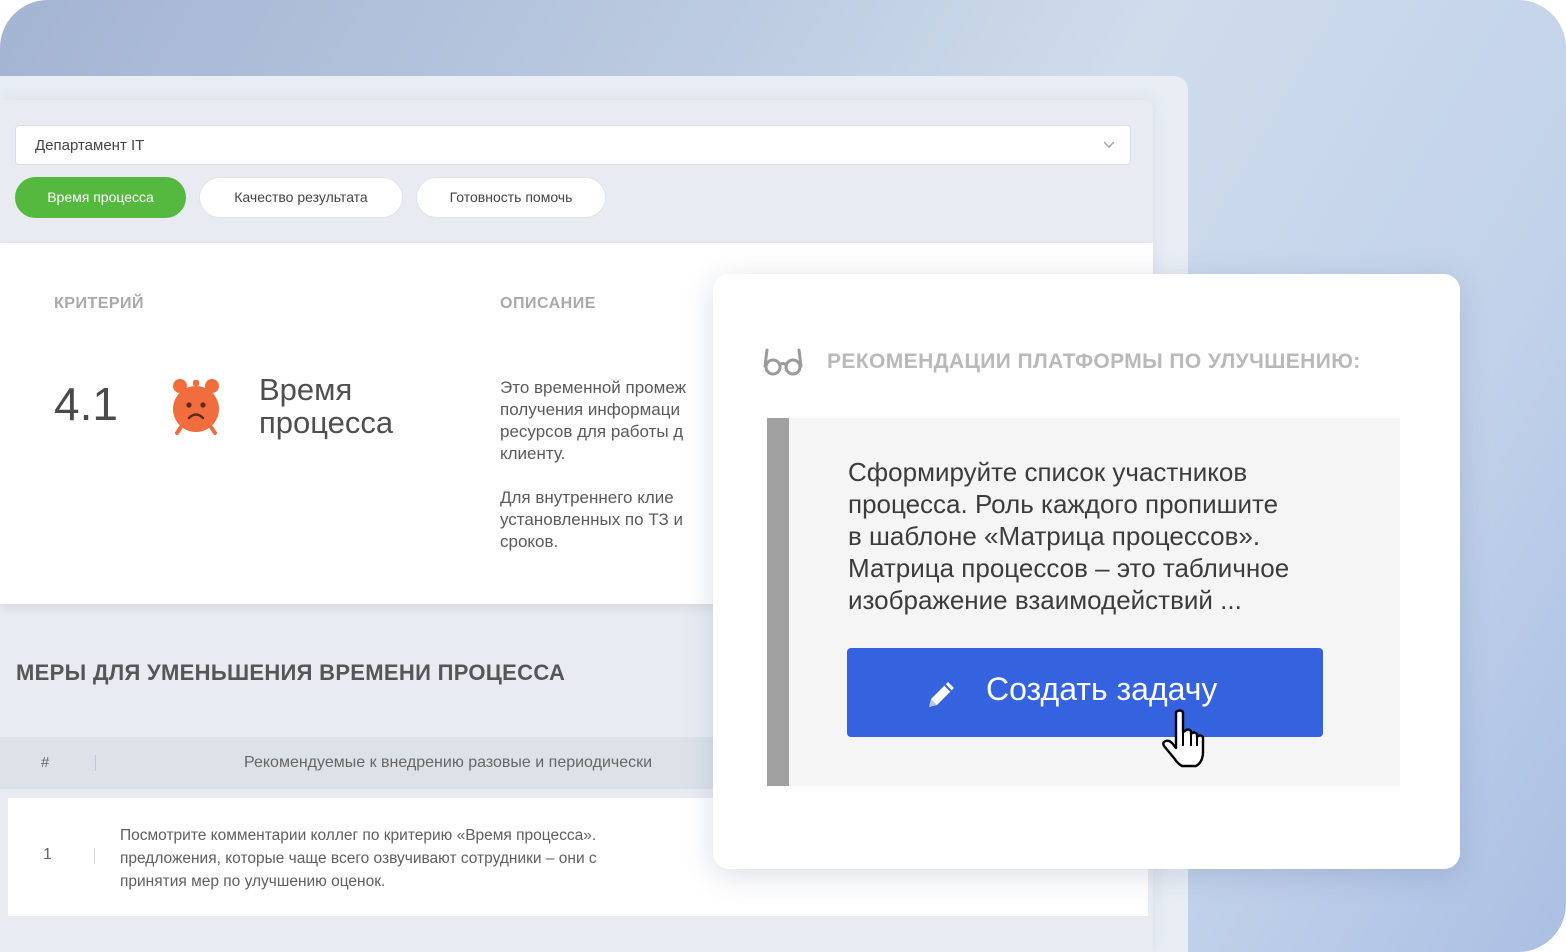  Describe the element at coordinates (306, 389) in the screenshot. I see `criterion-name-line1: Время` at that location.